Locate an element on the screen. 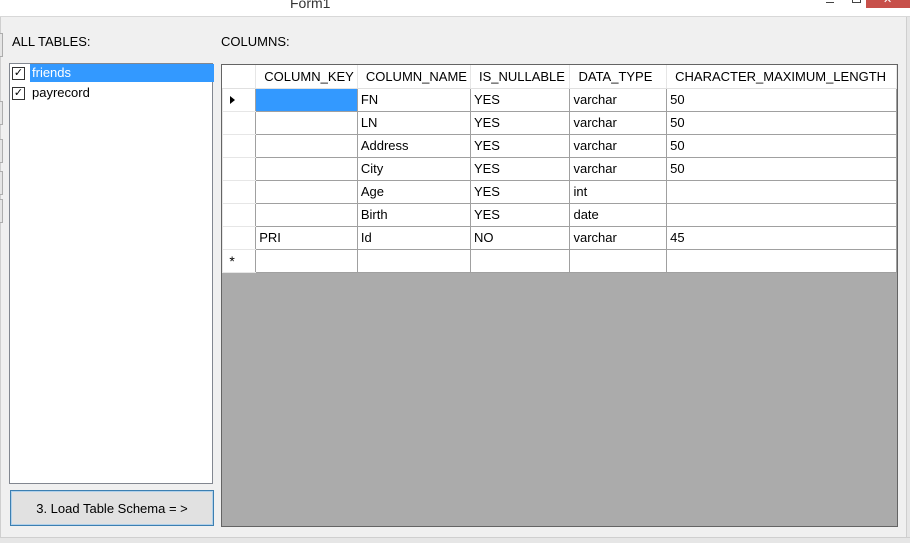 The image size is (910, 543). window-title: Form1 is located at coordinates (310, 5).